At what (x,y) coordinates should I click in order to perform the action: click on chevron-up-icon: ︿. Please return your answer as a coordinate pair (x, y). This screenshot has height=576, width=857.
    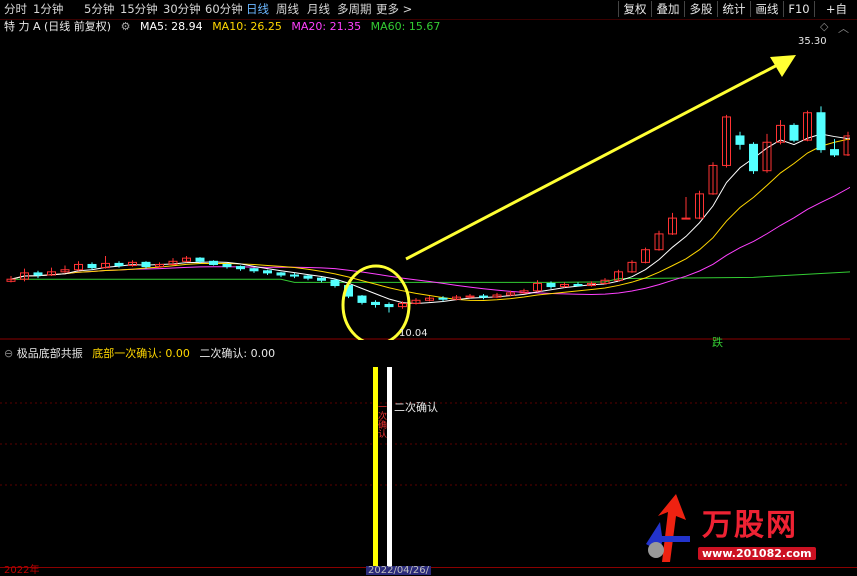
    Looking at the image, I should click on (843, 28).